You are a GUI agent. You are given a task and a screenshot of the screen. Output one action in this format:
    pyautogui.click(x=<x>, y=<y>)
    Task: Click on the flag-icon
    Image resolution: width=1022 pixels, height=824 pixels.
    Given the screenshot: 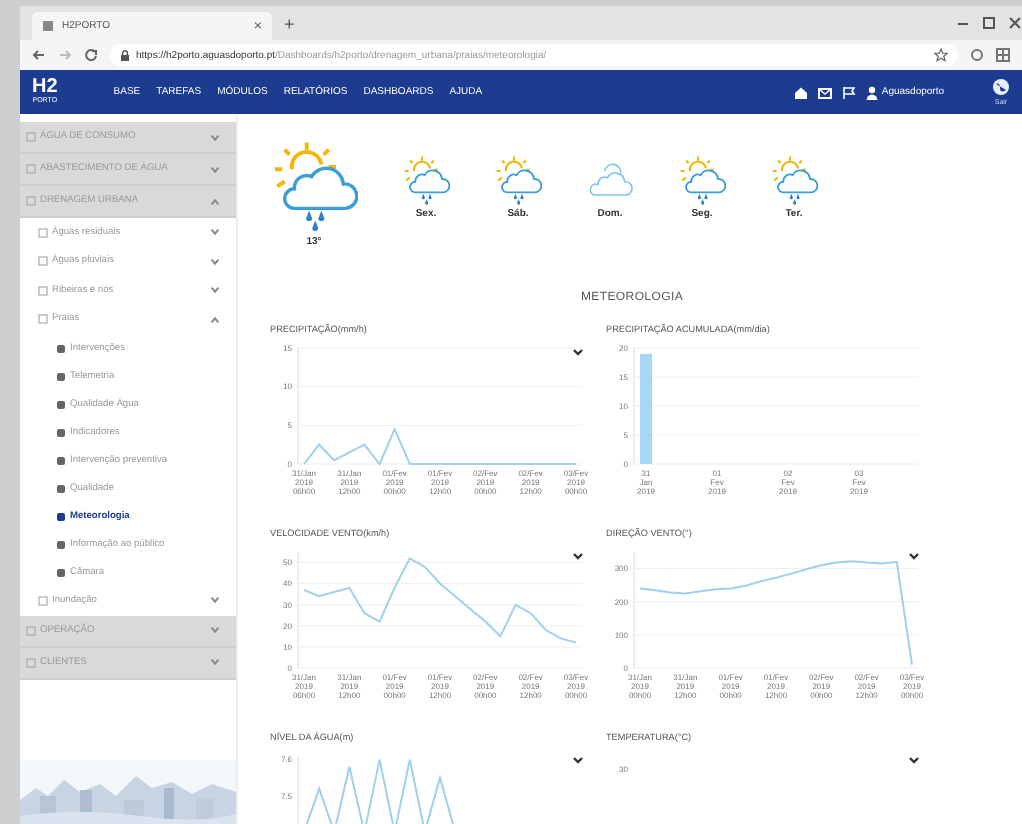 What is the action you would take?
    pyautogui.click(x=848, y=92)
    